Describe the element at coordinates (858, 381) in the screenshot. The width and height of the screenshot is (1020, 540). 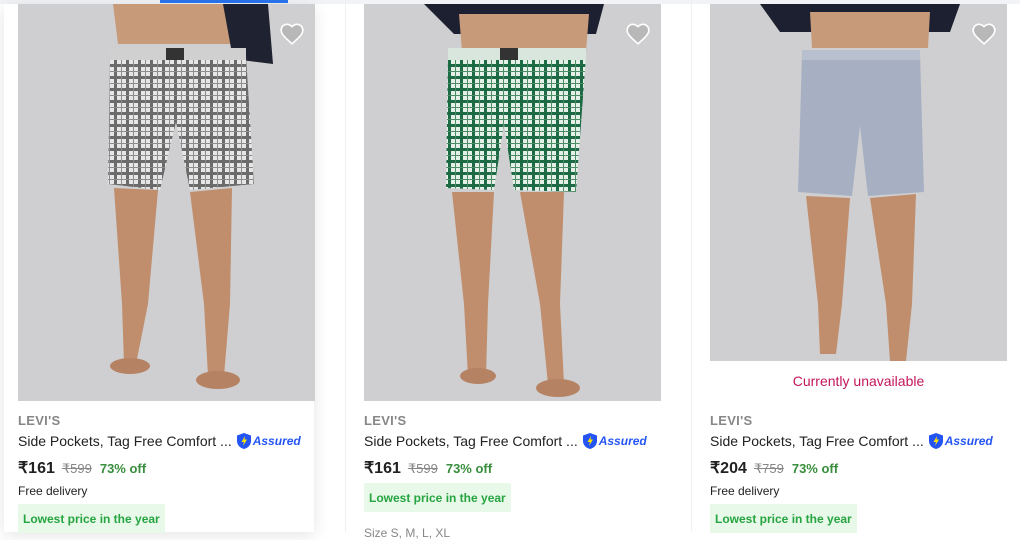
I see `availability-status: Currently unavailable` at that location.